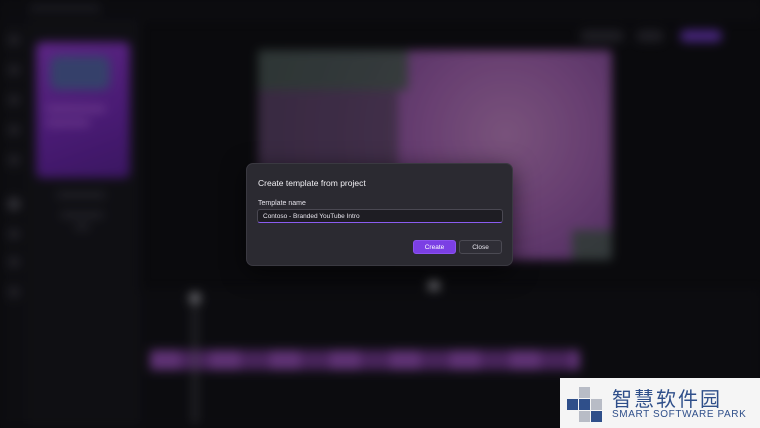  What do you see at coordinates (434, 247) in the screenshot?
I see `create-button: Create` at bounding box center [434, 247].